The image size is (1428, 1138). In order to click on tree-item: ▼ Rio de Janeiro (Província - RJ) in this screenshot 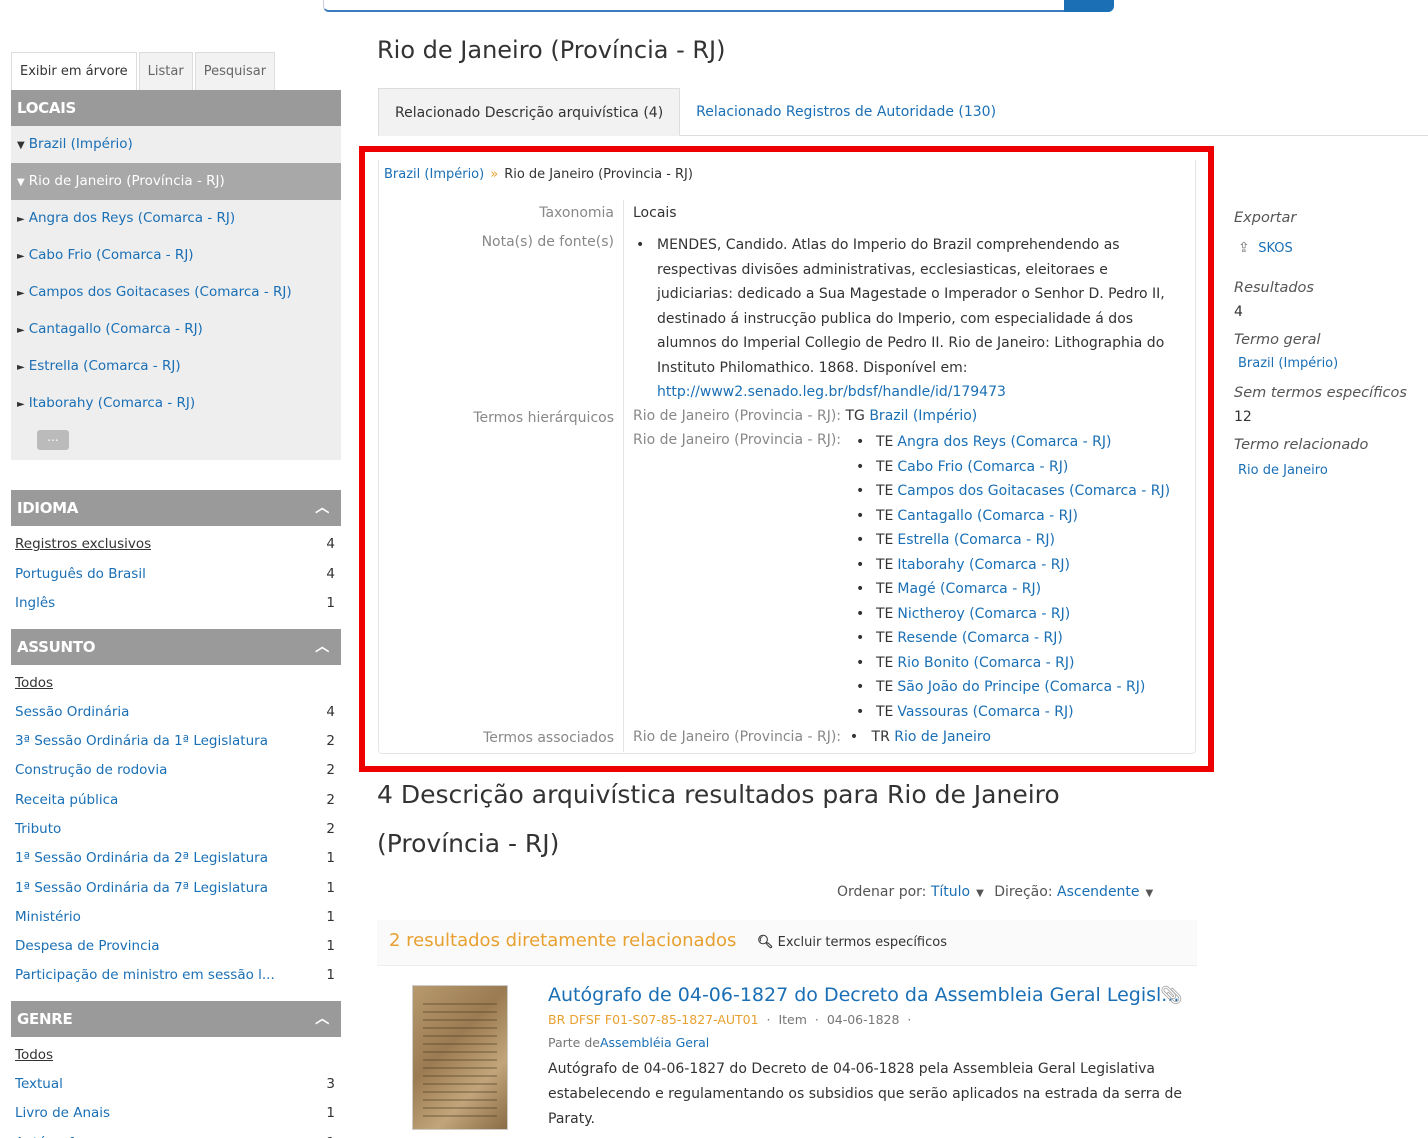, I will do `click(176, 181)`.